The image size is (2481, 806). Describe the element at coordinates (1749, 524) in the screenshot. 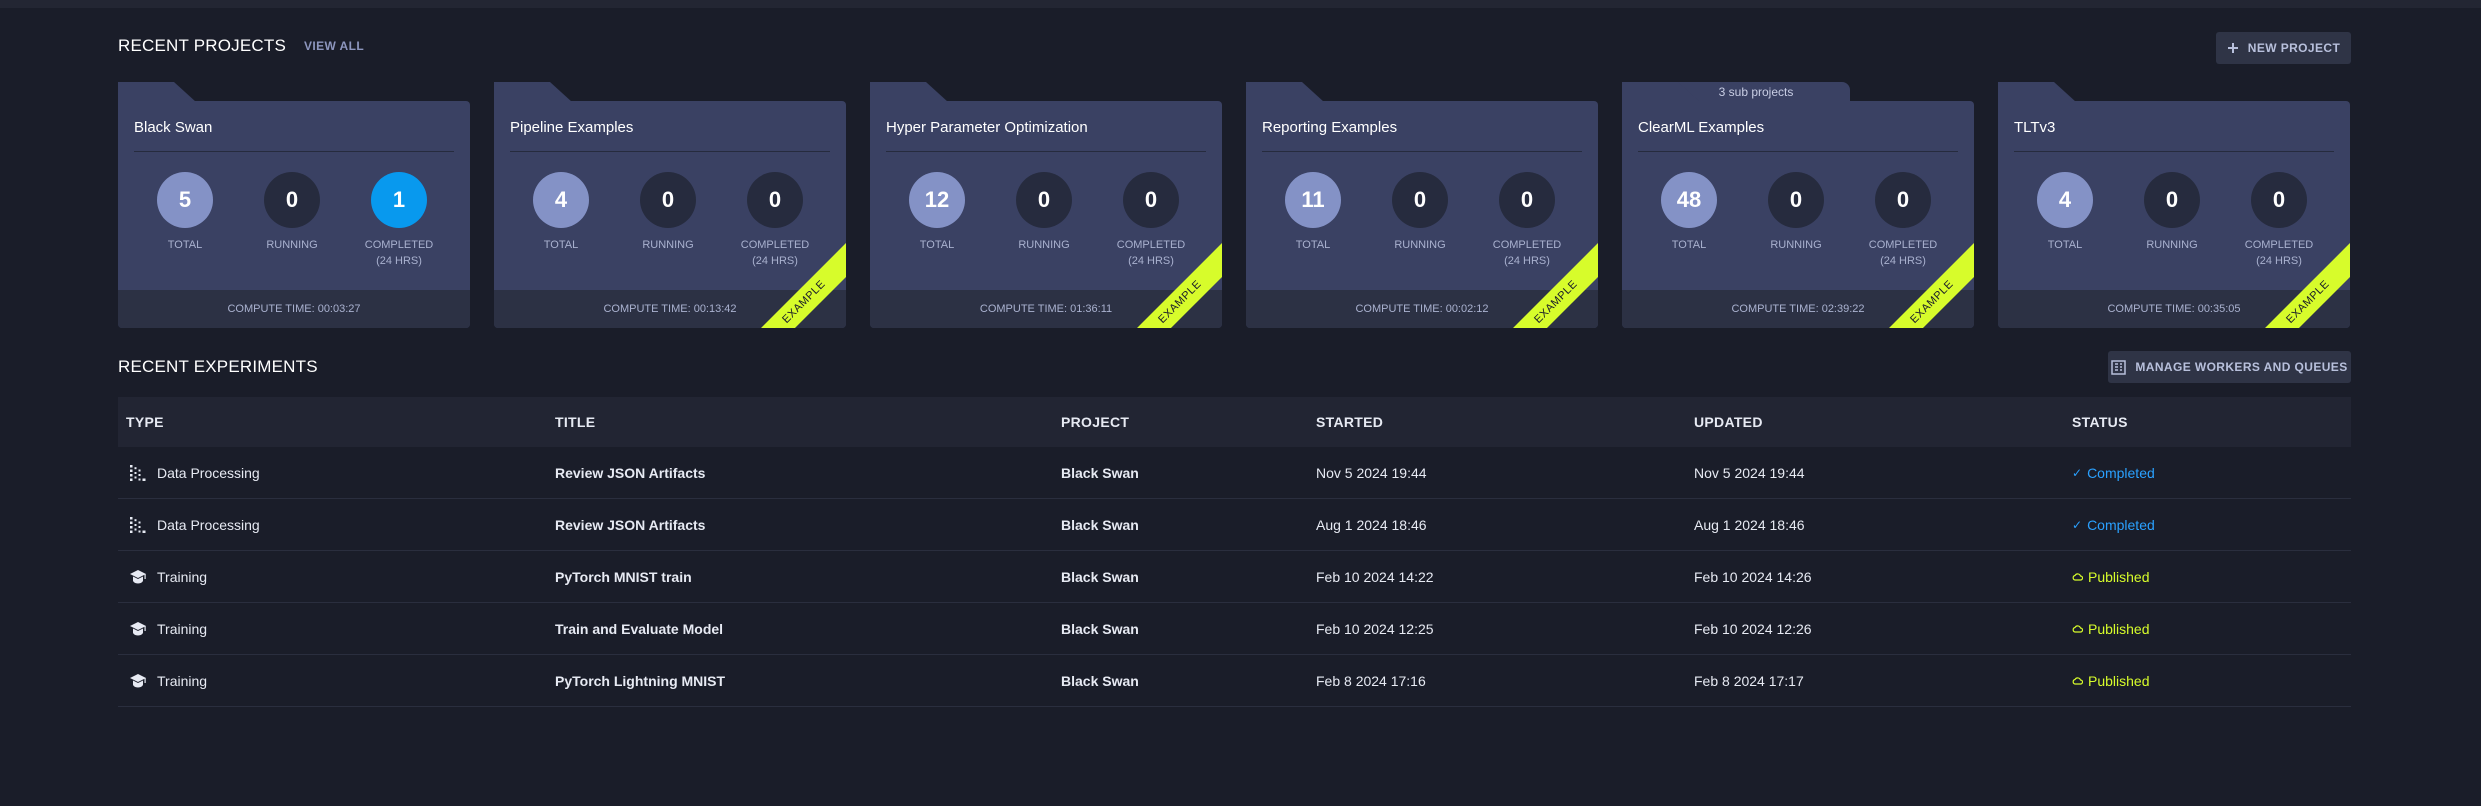

I see `updated-cell: Aug 1 2024 18:46` at that location.